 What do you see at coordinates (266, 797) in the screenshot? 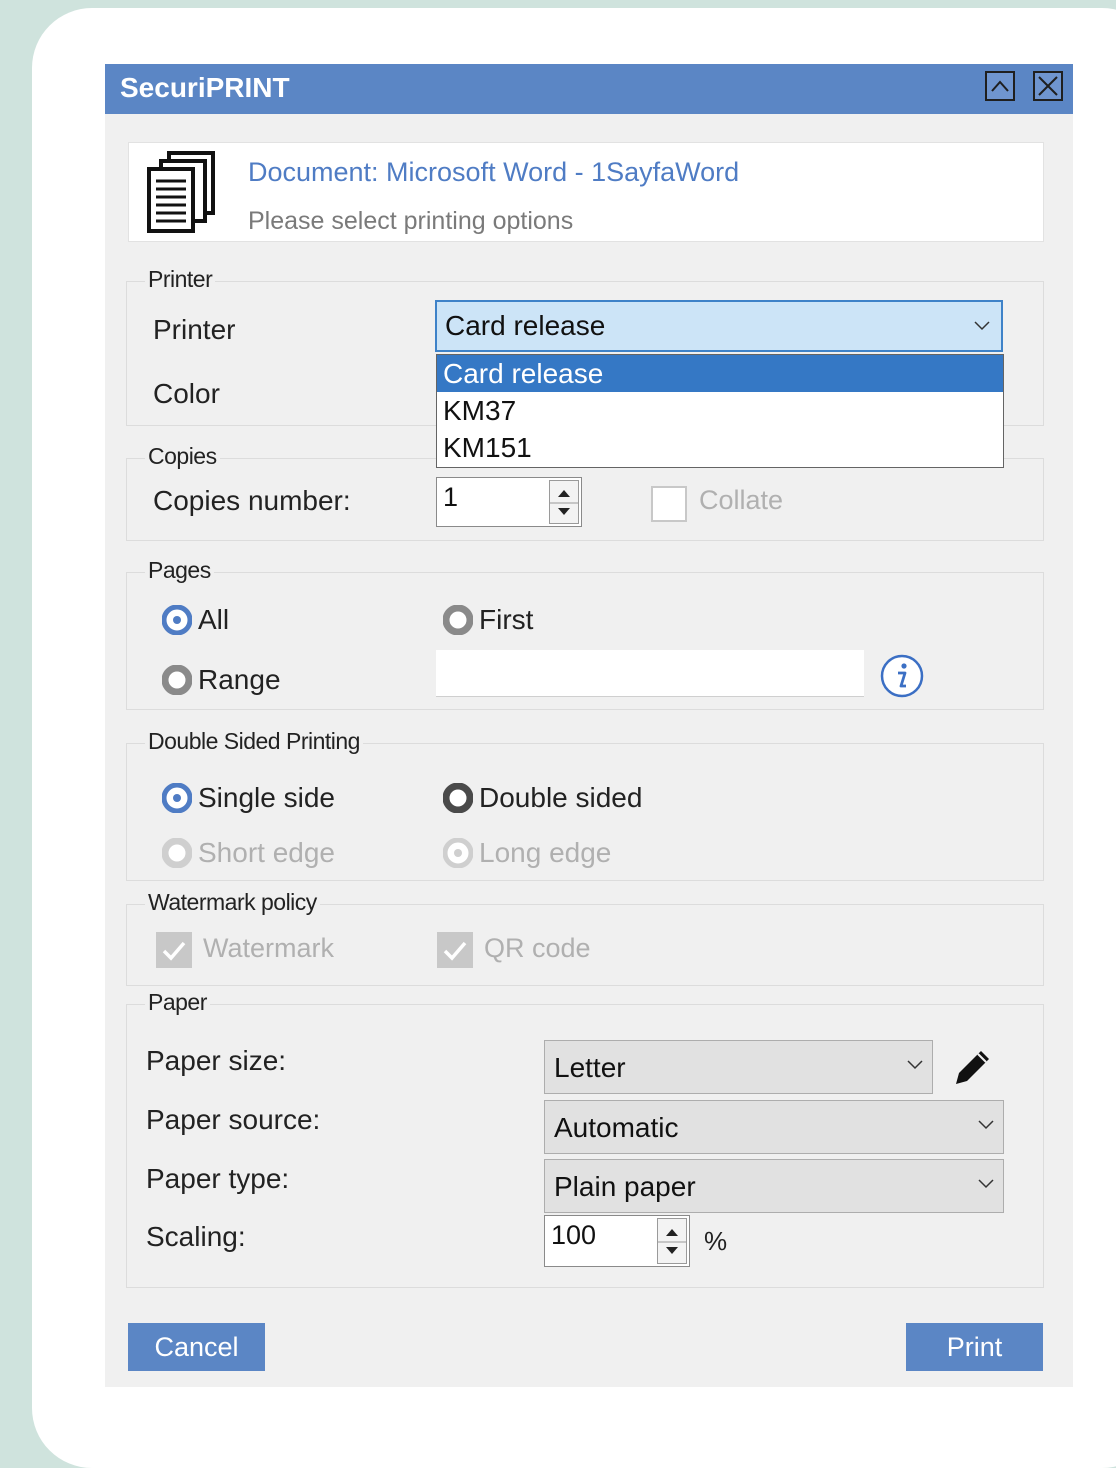
I see `single-side-label: Single side` at bounding box center [266, 797].